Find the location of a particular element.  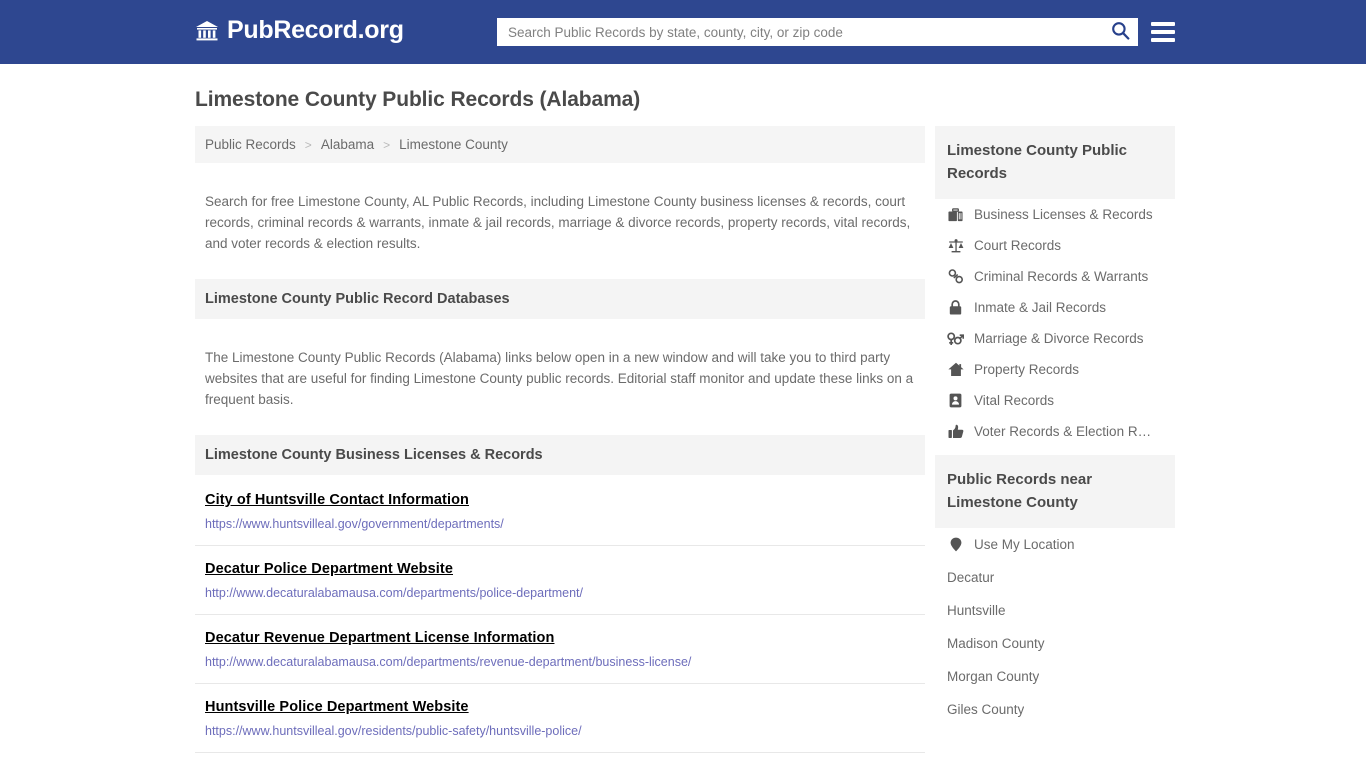

sidebar-heading-nearby: Public Records near Limestone County is located at coordinates (1055, 491).